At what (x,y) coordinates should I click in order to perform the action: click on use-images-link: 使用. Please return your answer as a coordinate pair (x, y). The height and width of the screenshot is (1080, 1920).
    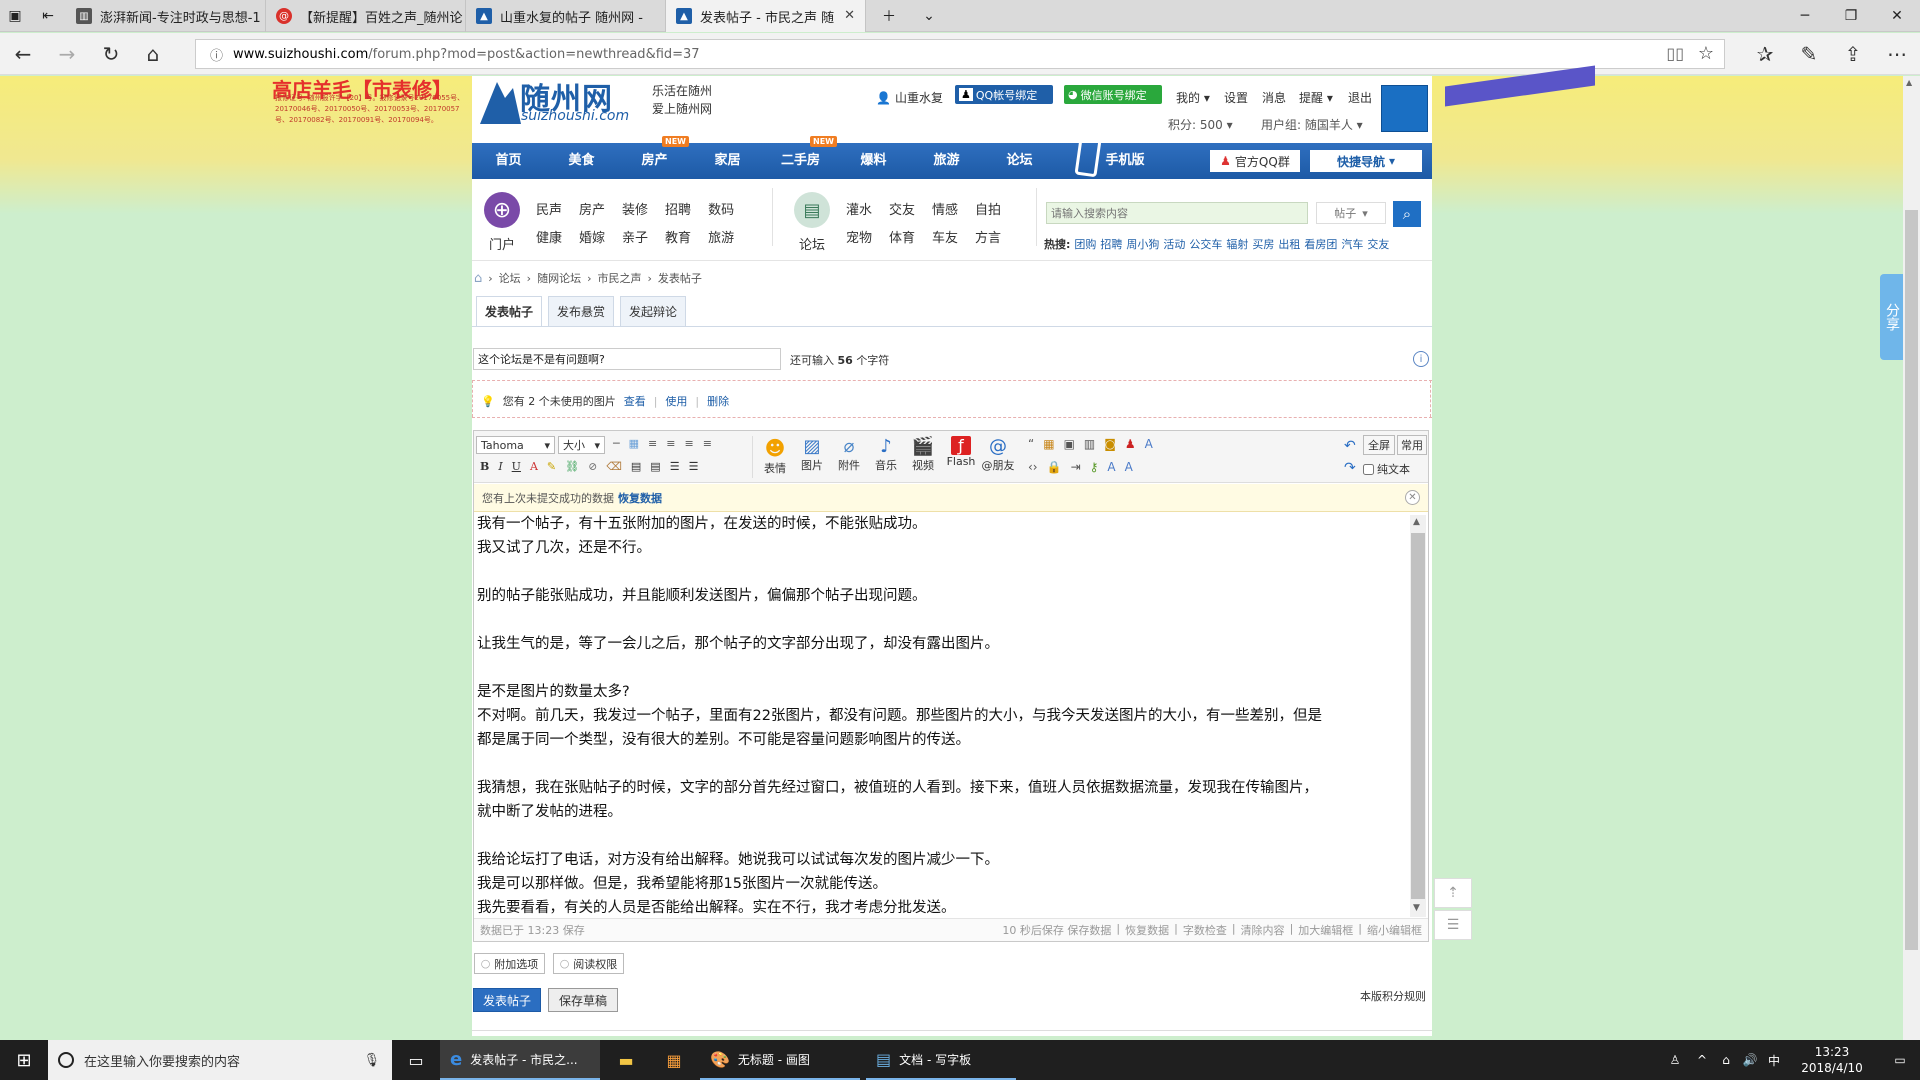
    Looking at the image, I should click on (676, 401).